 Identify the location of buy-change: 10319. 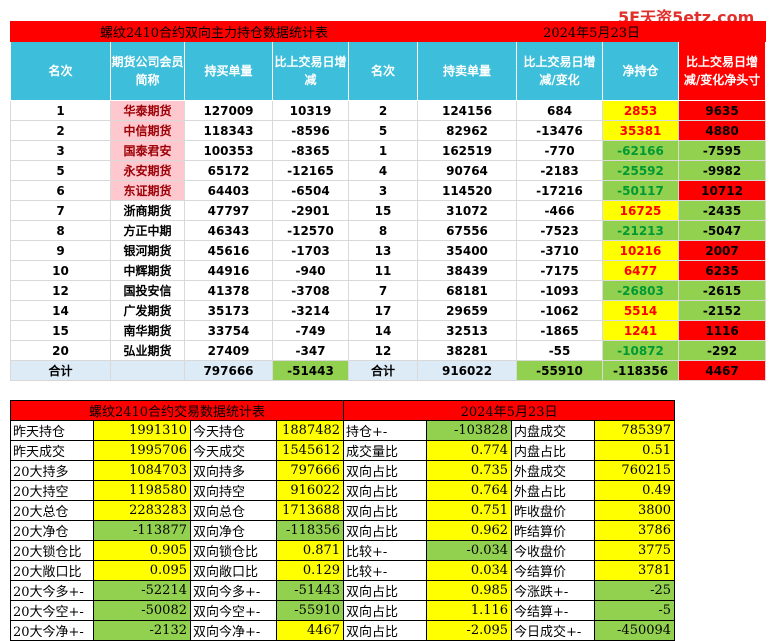
(310, 110).